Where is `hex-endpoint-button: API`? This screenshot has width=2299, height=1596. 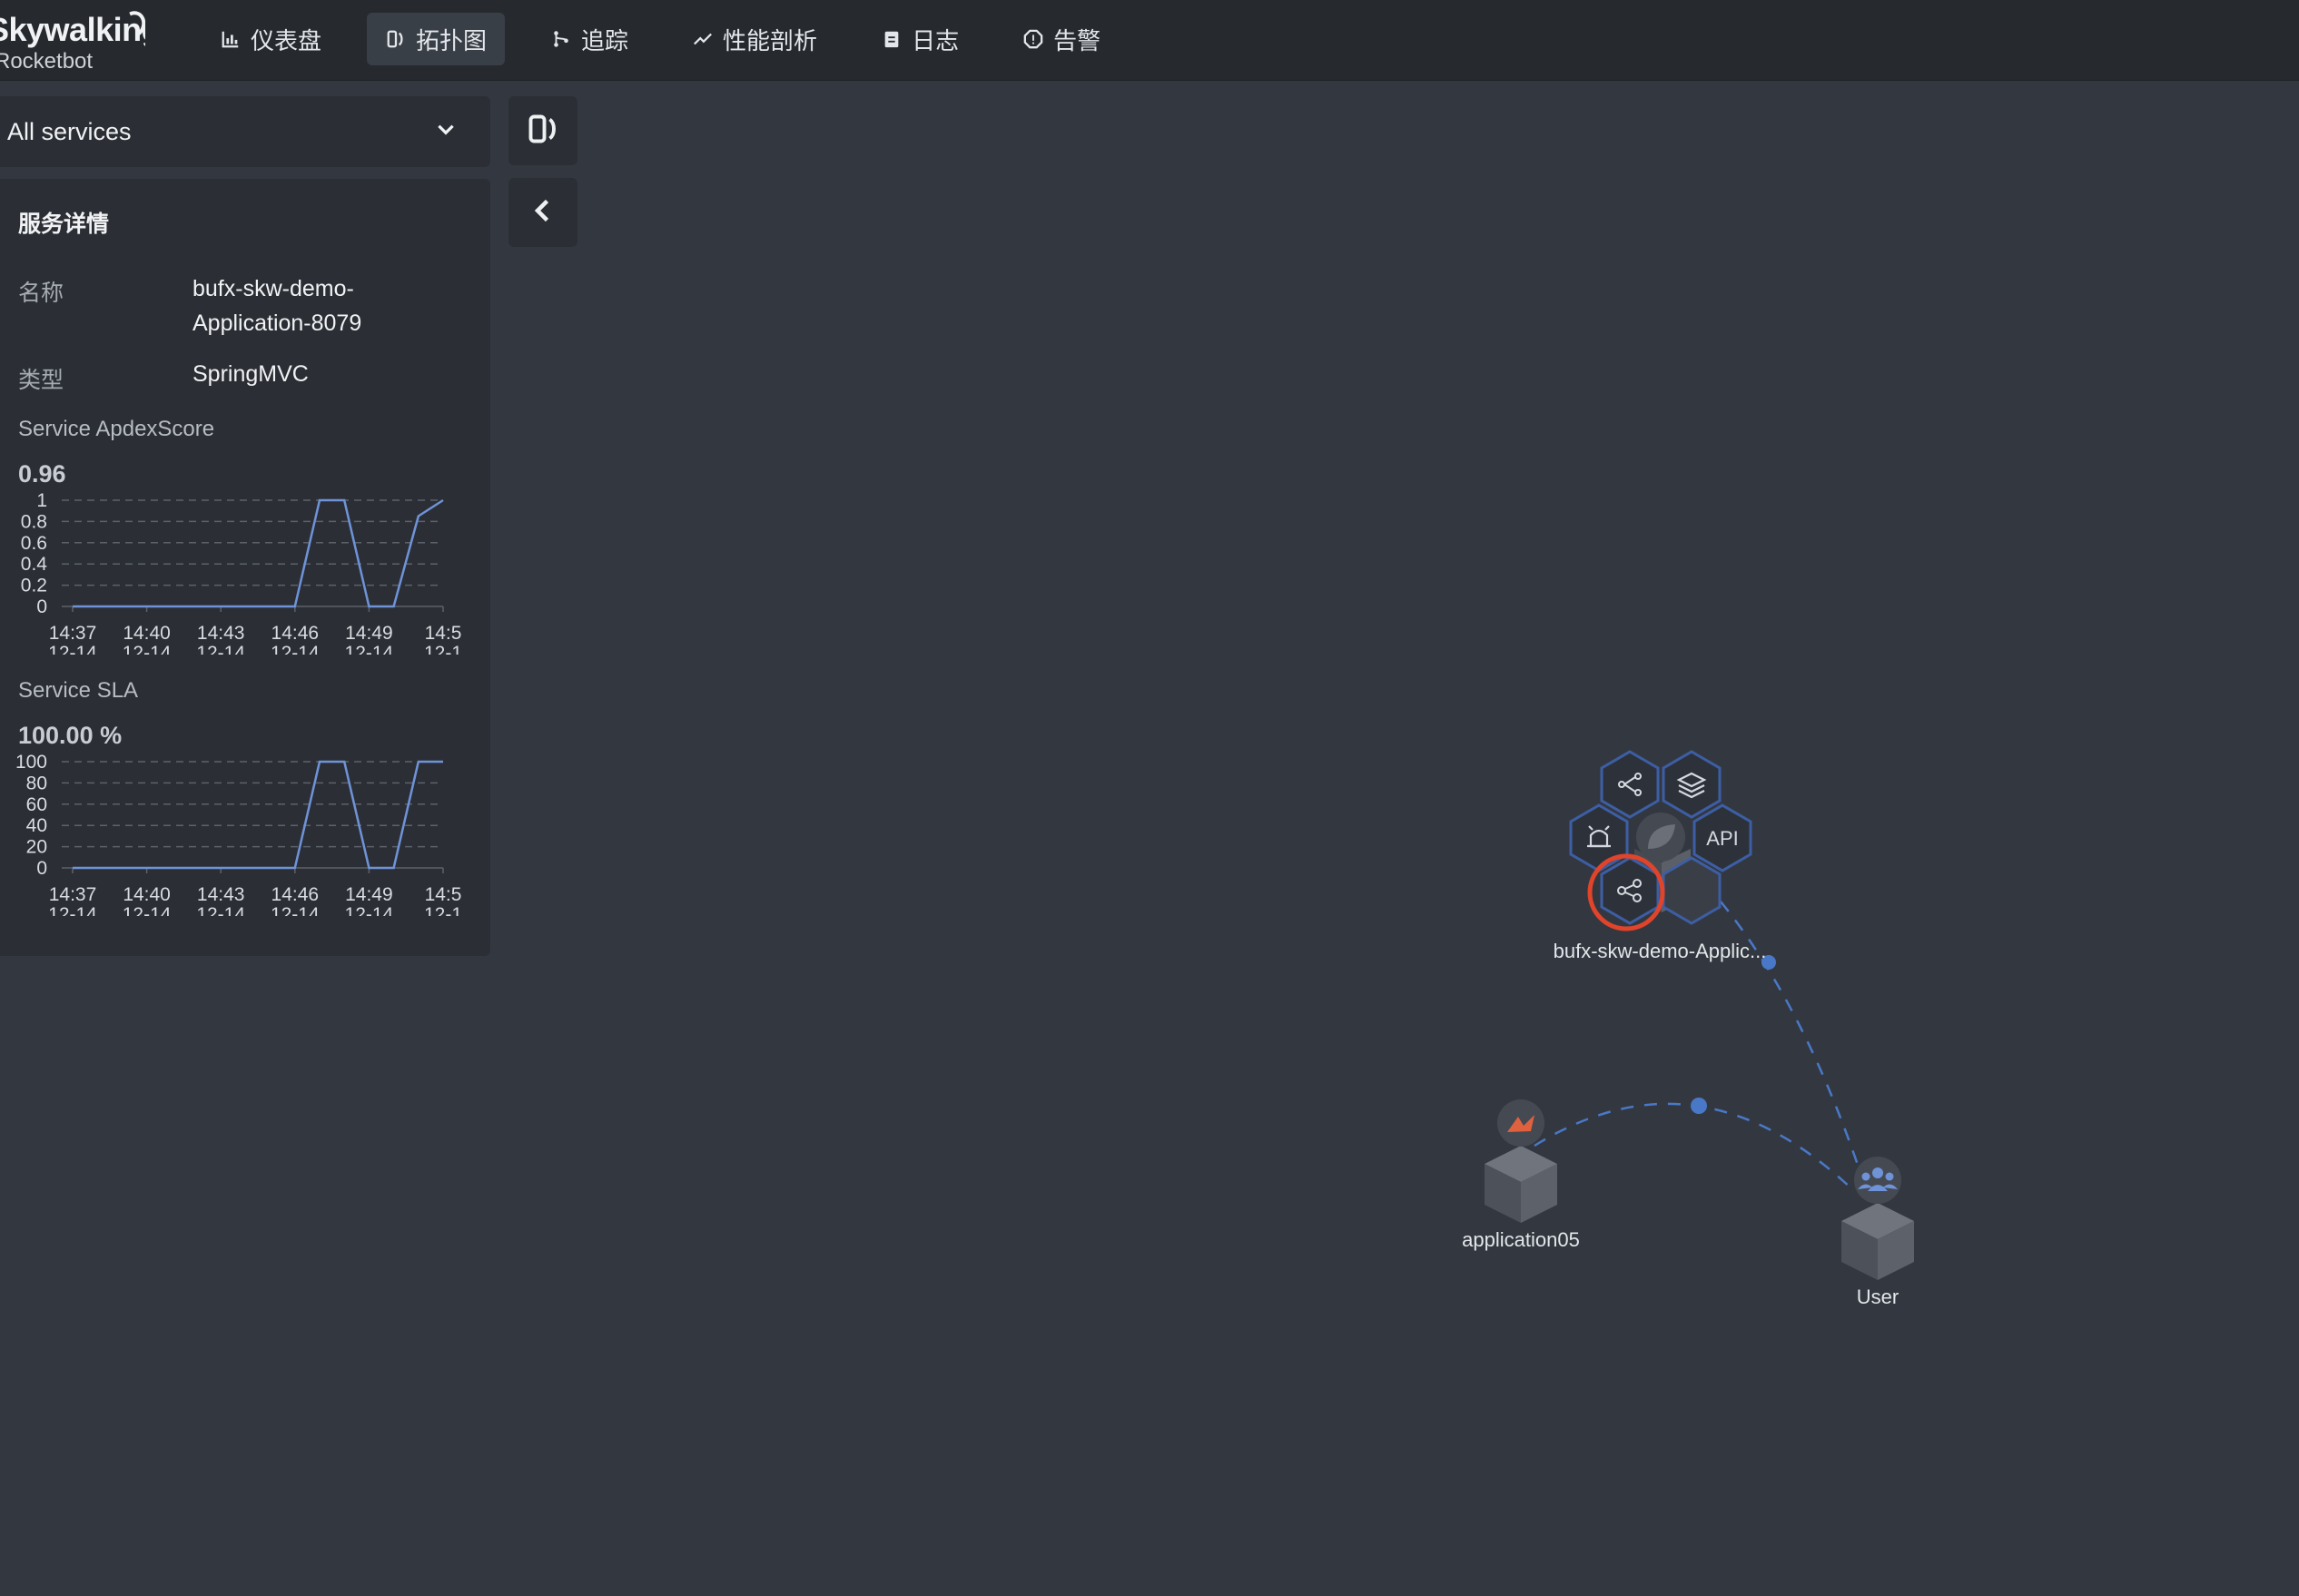 hex-endpoint-button: API is located at coordinates (1722, 837).